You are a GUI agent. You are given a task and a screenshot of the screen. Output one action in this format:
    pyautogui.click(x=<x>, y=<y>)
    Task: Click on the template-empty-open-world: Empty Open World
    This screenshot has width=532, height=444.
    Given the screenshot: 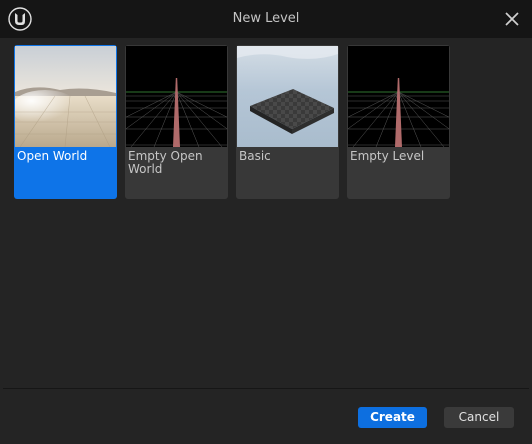 What is the action you would take?
    pyautogui.click(x=176, y=122)
    